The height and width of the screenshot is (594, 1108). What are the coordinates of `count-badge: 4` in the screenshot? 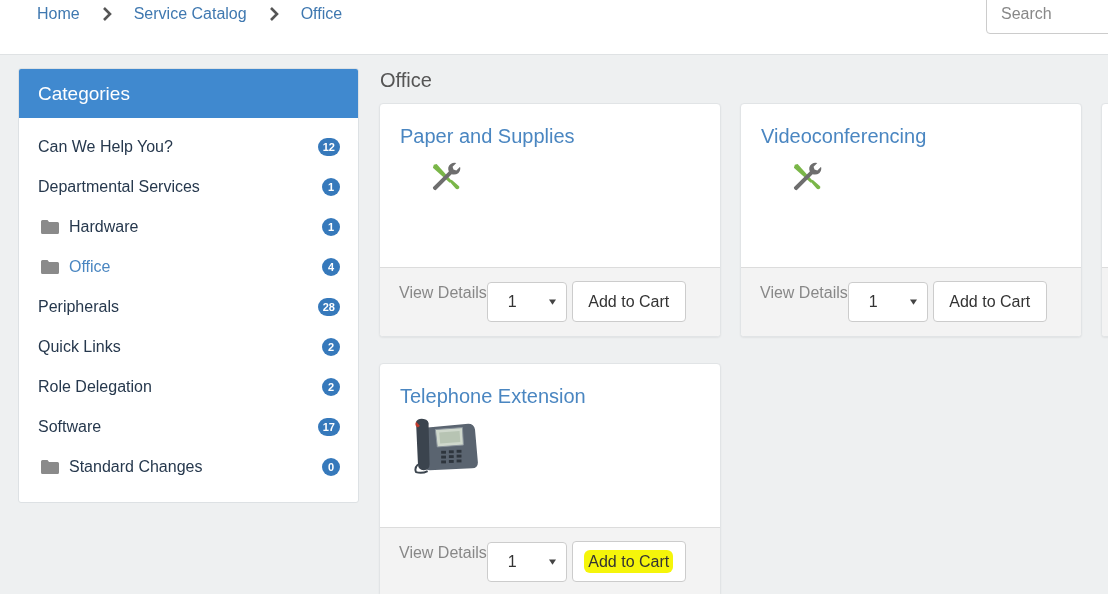 It's located at (331, 267).